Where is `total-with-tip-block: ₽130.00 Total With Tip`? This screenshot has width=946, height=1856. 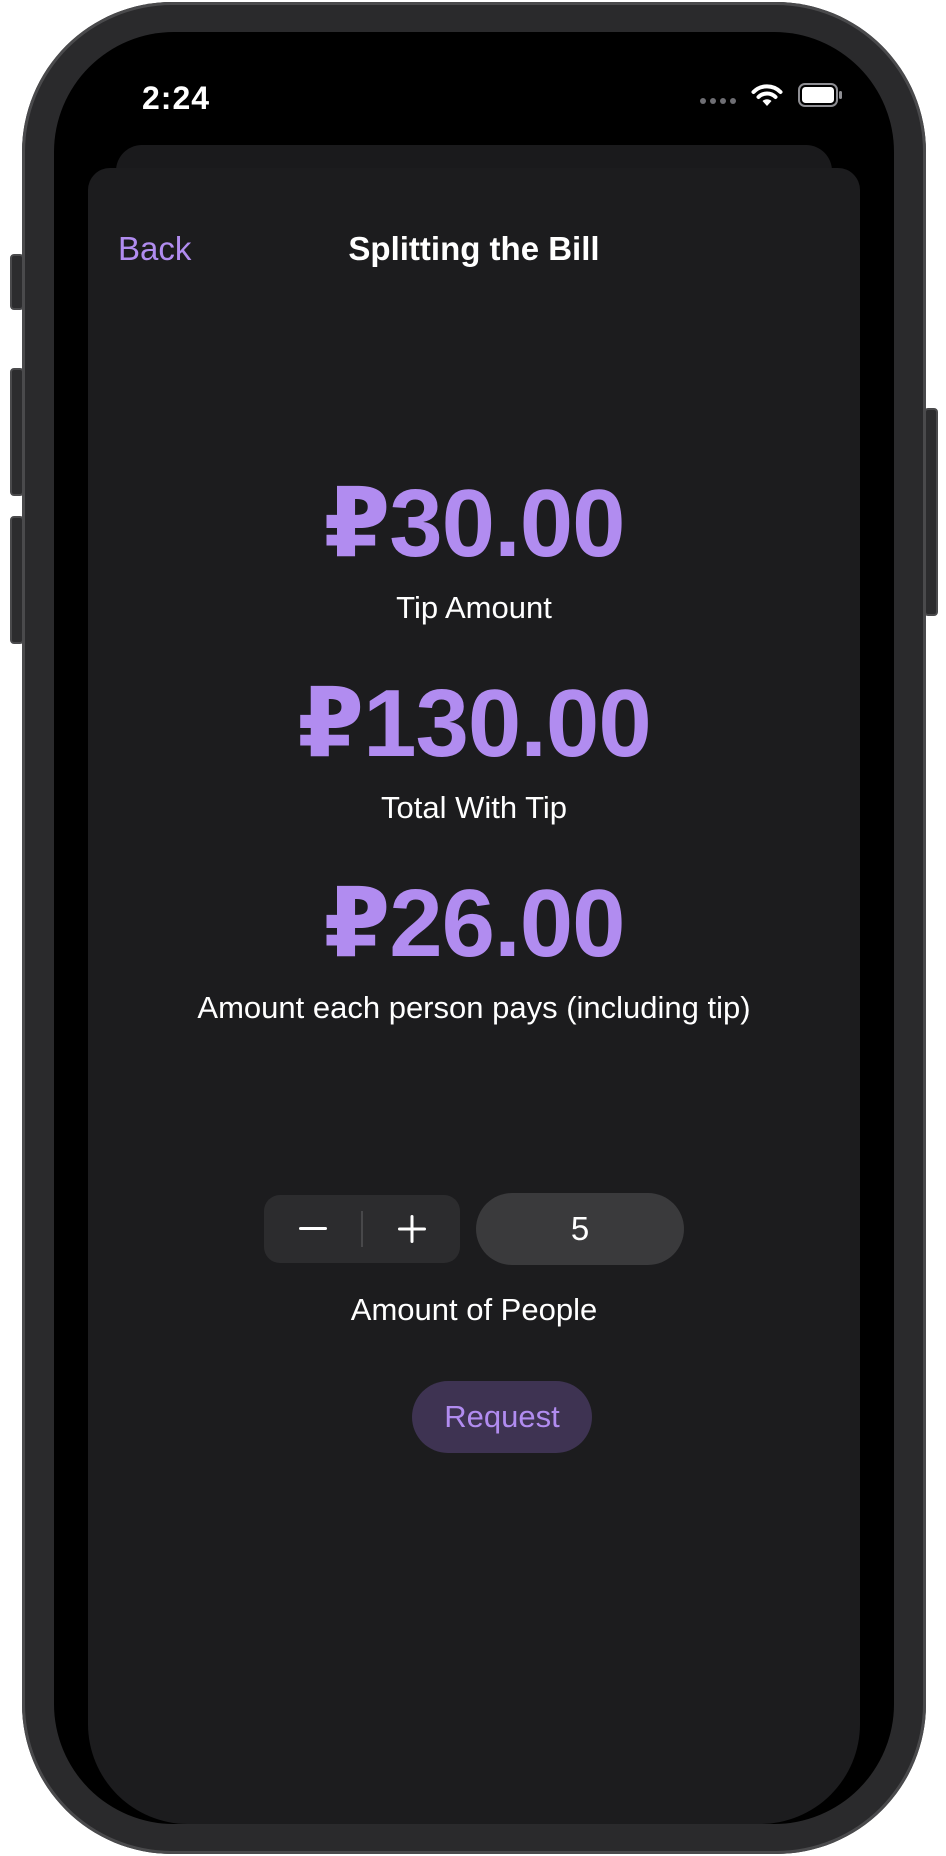
total-with-tip-block: ₽130.00 Total With Tip is located at coordinates (474, 751).